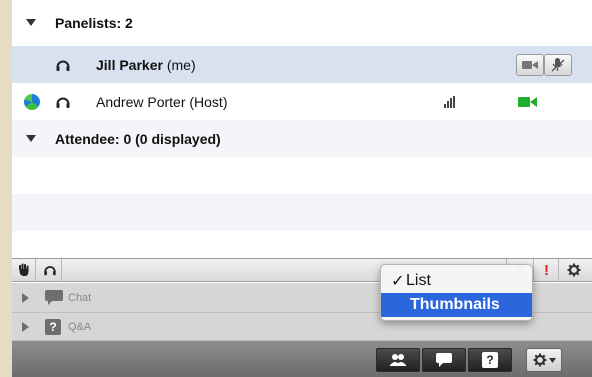 The width and height of the screenshot is (592, 377). Describe the element at coordinates (552, 360) in the screenshot. I see `dropdown-arrow-icon` at that location.